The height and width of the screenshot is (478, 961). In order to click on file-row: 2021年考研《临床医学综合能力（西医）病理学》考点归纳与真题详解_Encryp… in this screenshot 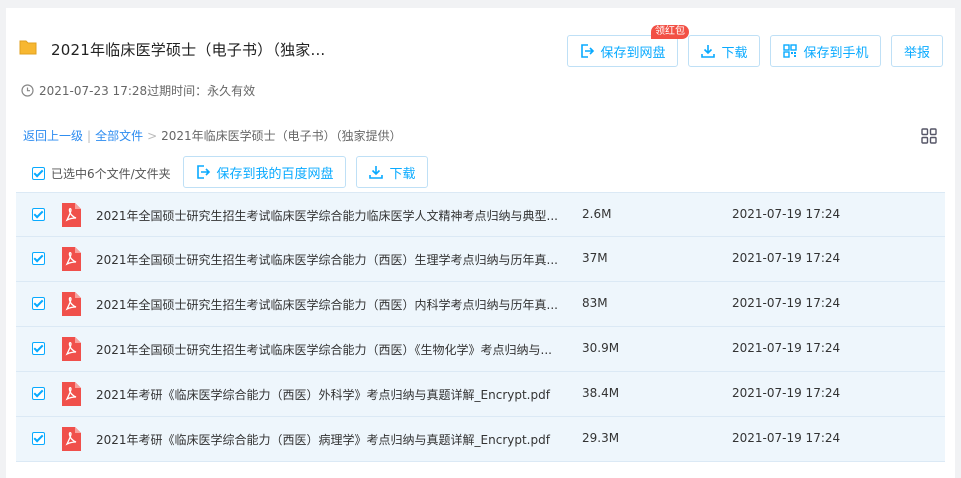, I will do `click(480, 439)`.